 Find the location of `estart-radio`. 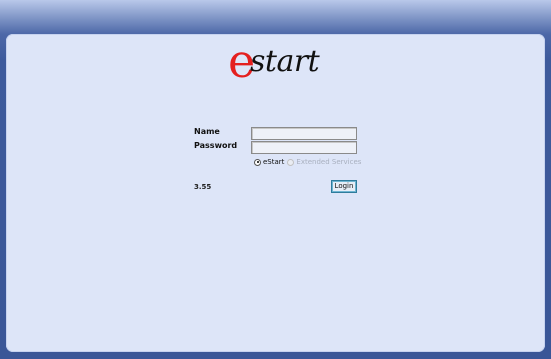

estart-radio is located at coordinates (257, 162).